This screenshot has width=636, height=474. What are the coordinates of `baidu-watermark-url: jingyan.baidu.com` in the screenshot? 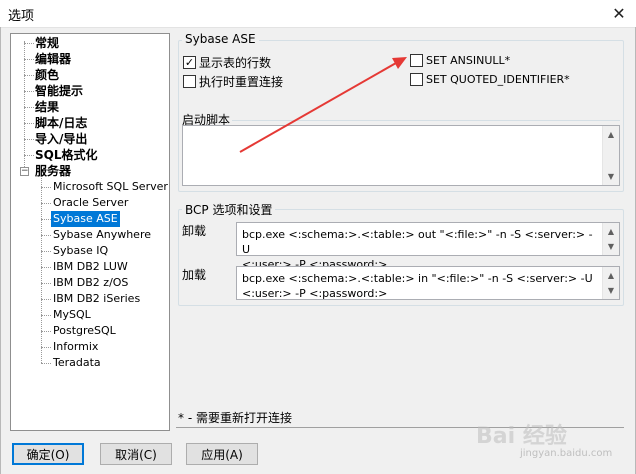 It's located at (566, 453).